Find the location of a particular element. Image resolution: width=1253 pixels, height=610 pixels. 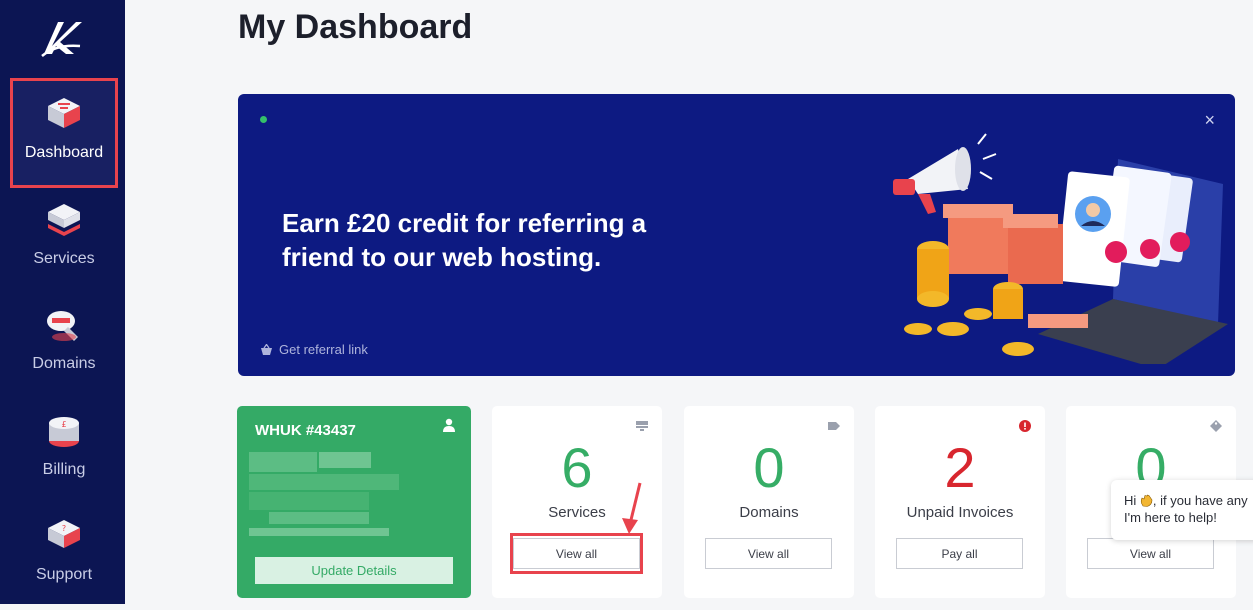

page-title: My Dashboard is located at coordinates (355, 27).